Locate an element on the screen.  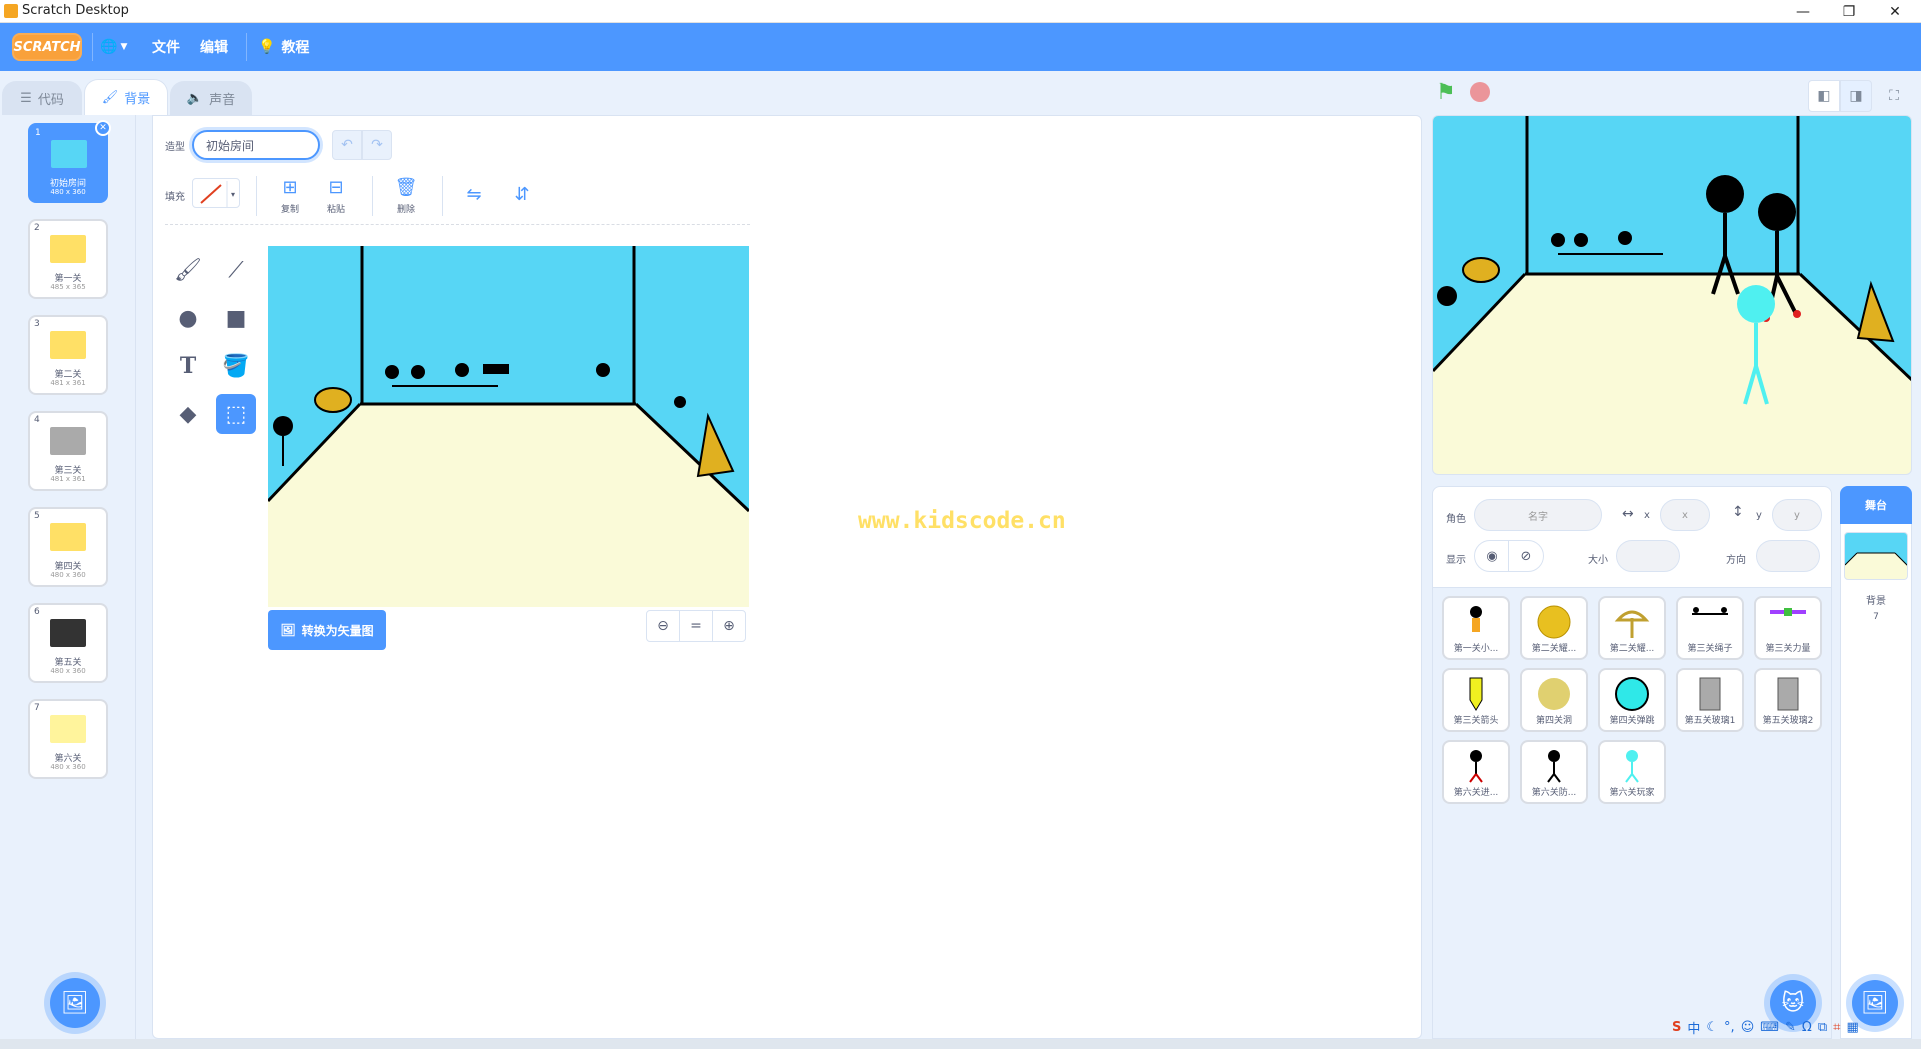
punct-icon: °, is located at coordinates (1729, 1027).